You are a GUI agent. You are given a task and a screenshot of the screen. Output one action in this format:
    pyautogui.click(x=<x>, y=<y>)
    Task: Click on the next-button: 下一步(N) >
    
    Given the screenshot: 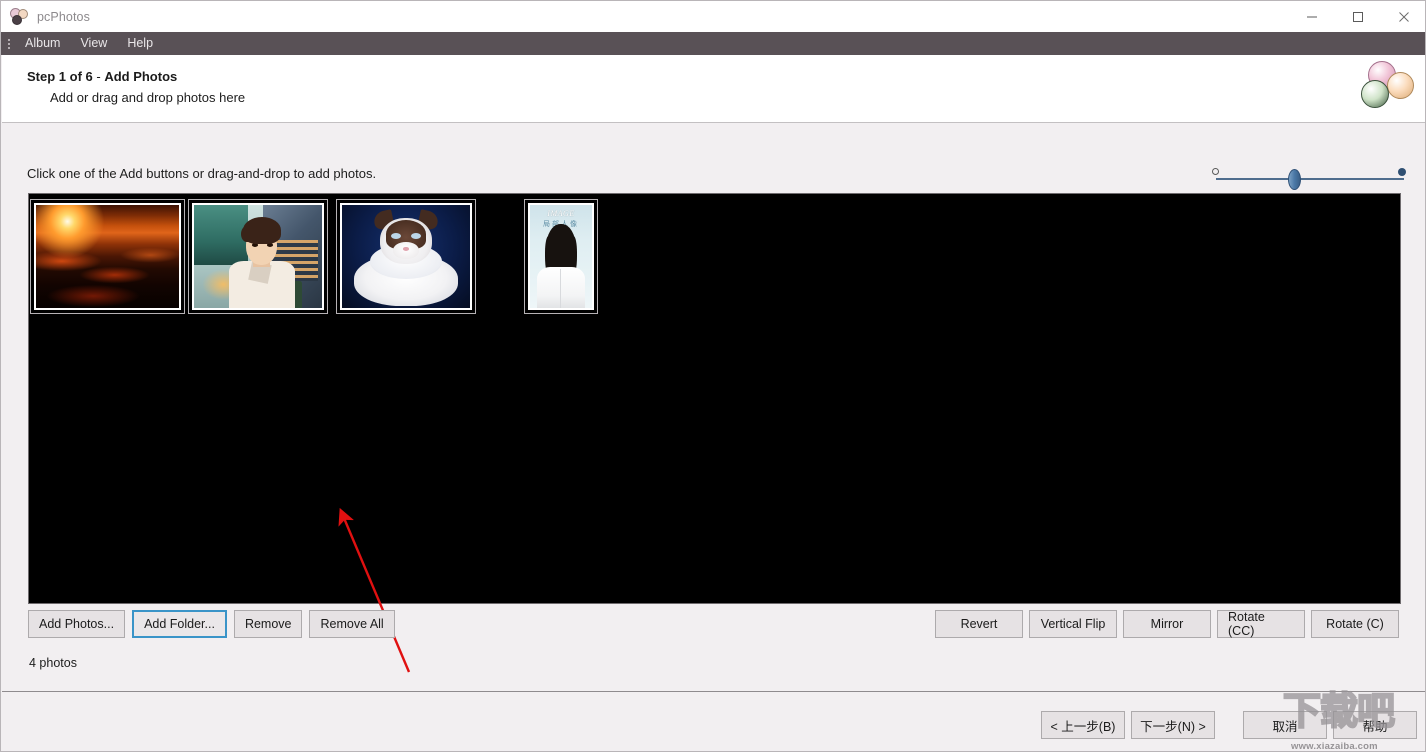 What is the action you would take?
    pyautogui.click(x=1173, y=725)
    